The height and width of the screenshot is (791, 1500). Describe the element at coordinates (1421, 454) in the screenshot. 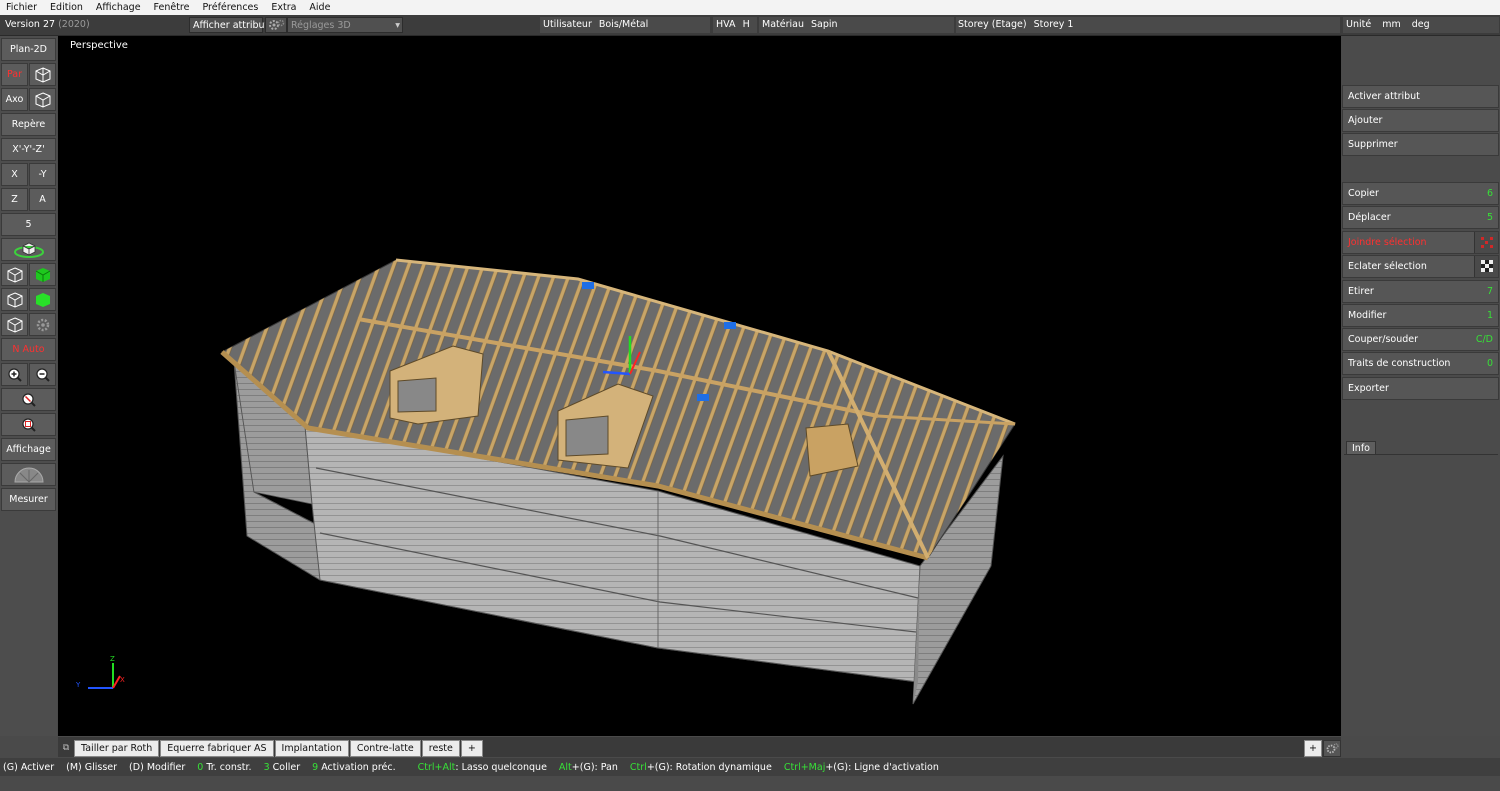

I see `info-divider` at that location.